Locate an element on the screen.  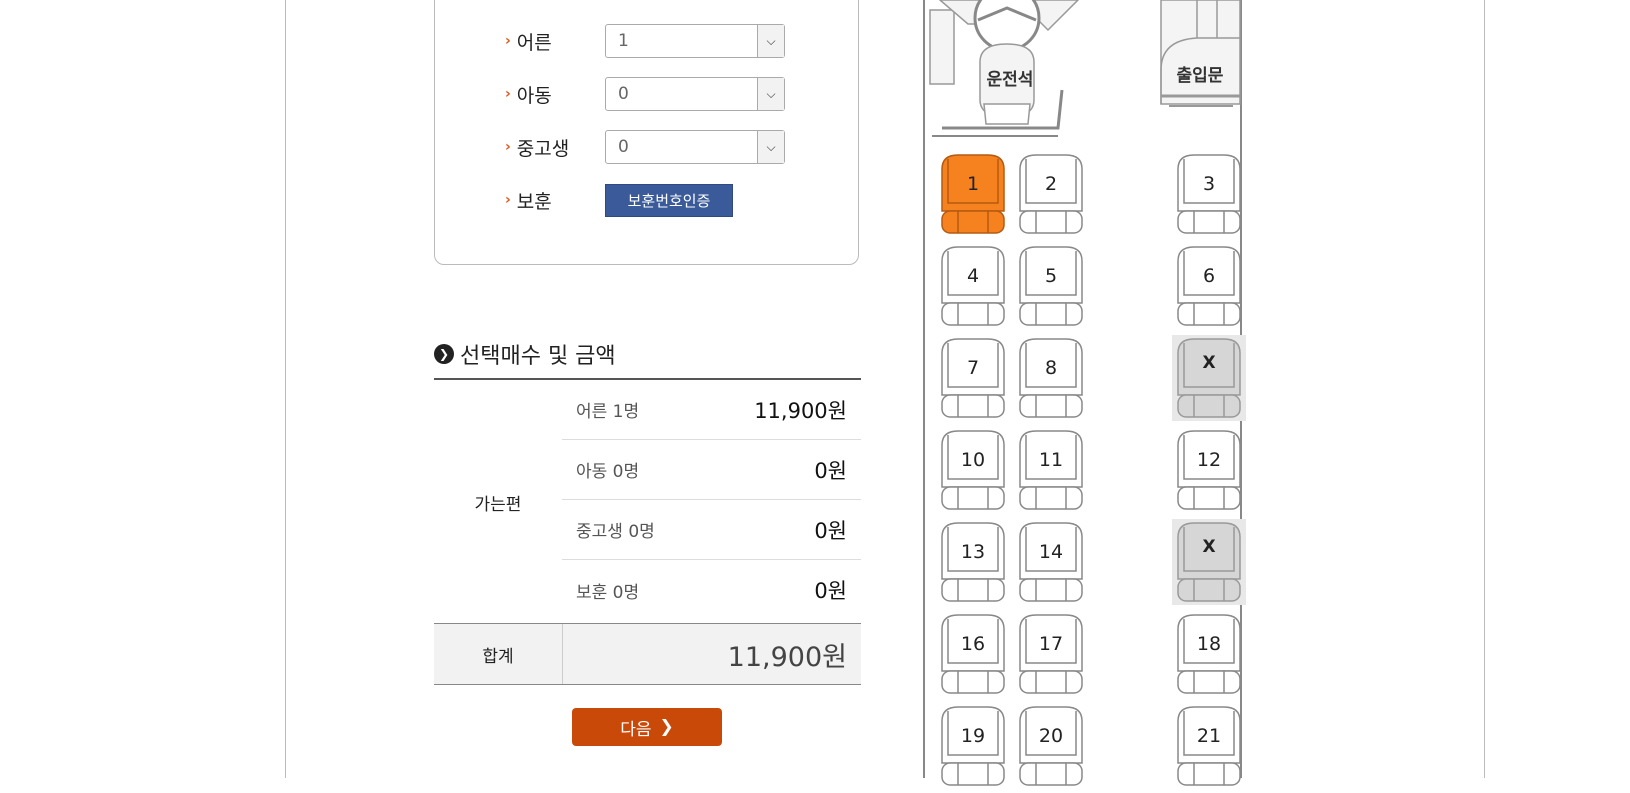
veteran-row: › 보훈 보훈번호인증 is located at coordinates (619, 200).